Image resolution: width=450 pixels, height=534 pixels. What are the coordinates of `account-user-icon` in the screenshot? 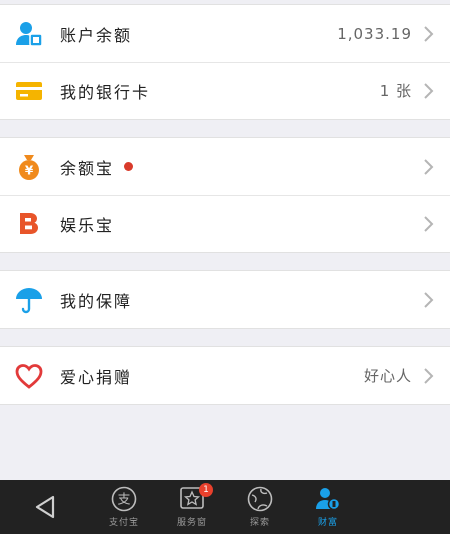 It's located at (29, 34).